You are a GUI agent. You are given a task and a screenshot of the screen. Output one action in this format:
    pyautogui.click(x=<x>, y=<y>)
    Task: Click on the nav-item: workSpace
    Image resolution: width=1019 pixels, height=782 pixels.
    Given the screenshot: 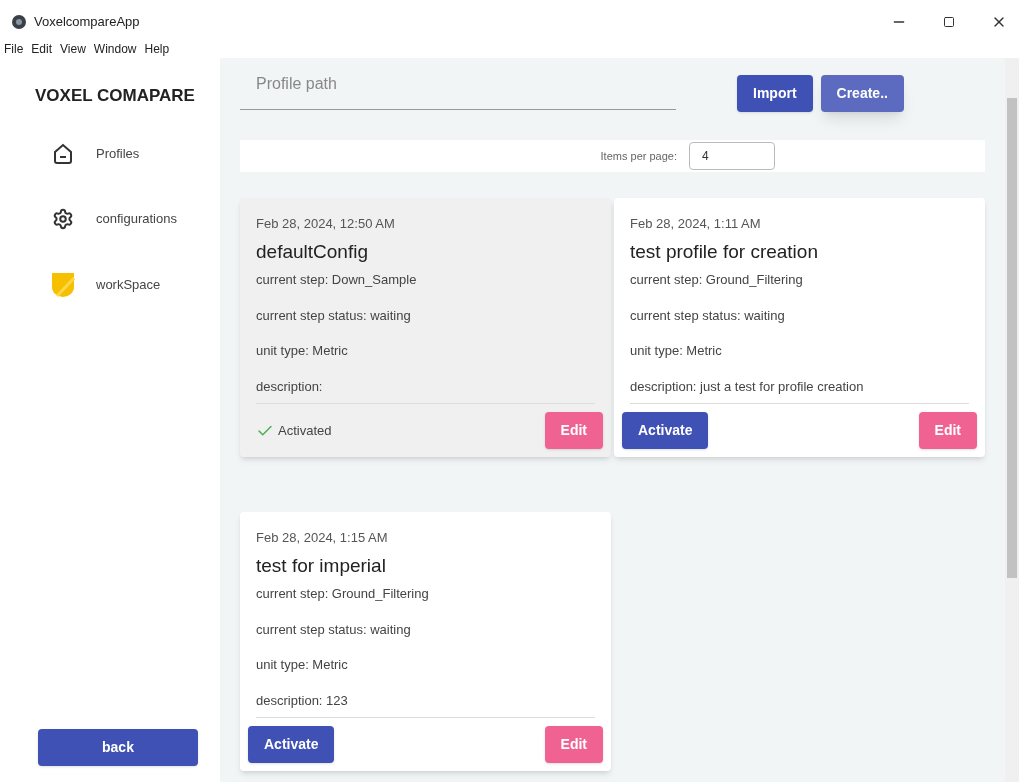 What is the action you would take?
    pyautogui.click(x=135, y=284)
    